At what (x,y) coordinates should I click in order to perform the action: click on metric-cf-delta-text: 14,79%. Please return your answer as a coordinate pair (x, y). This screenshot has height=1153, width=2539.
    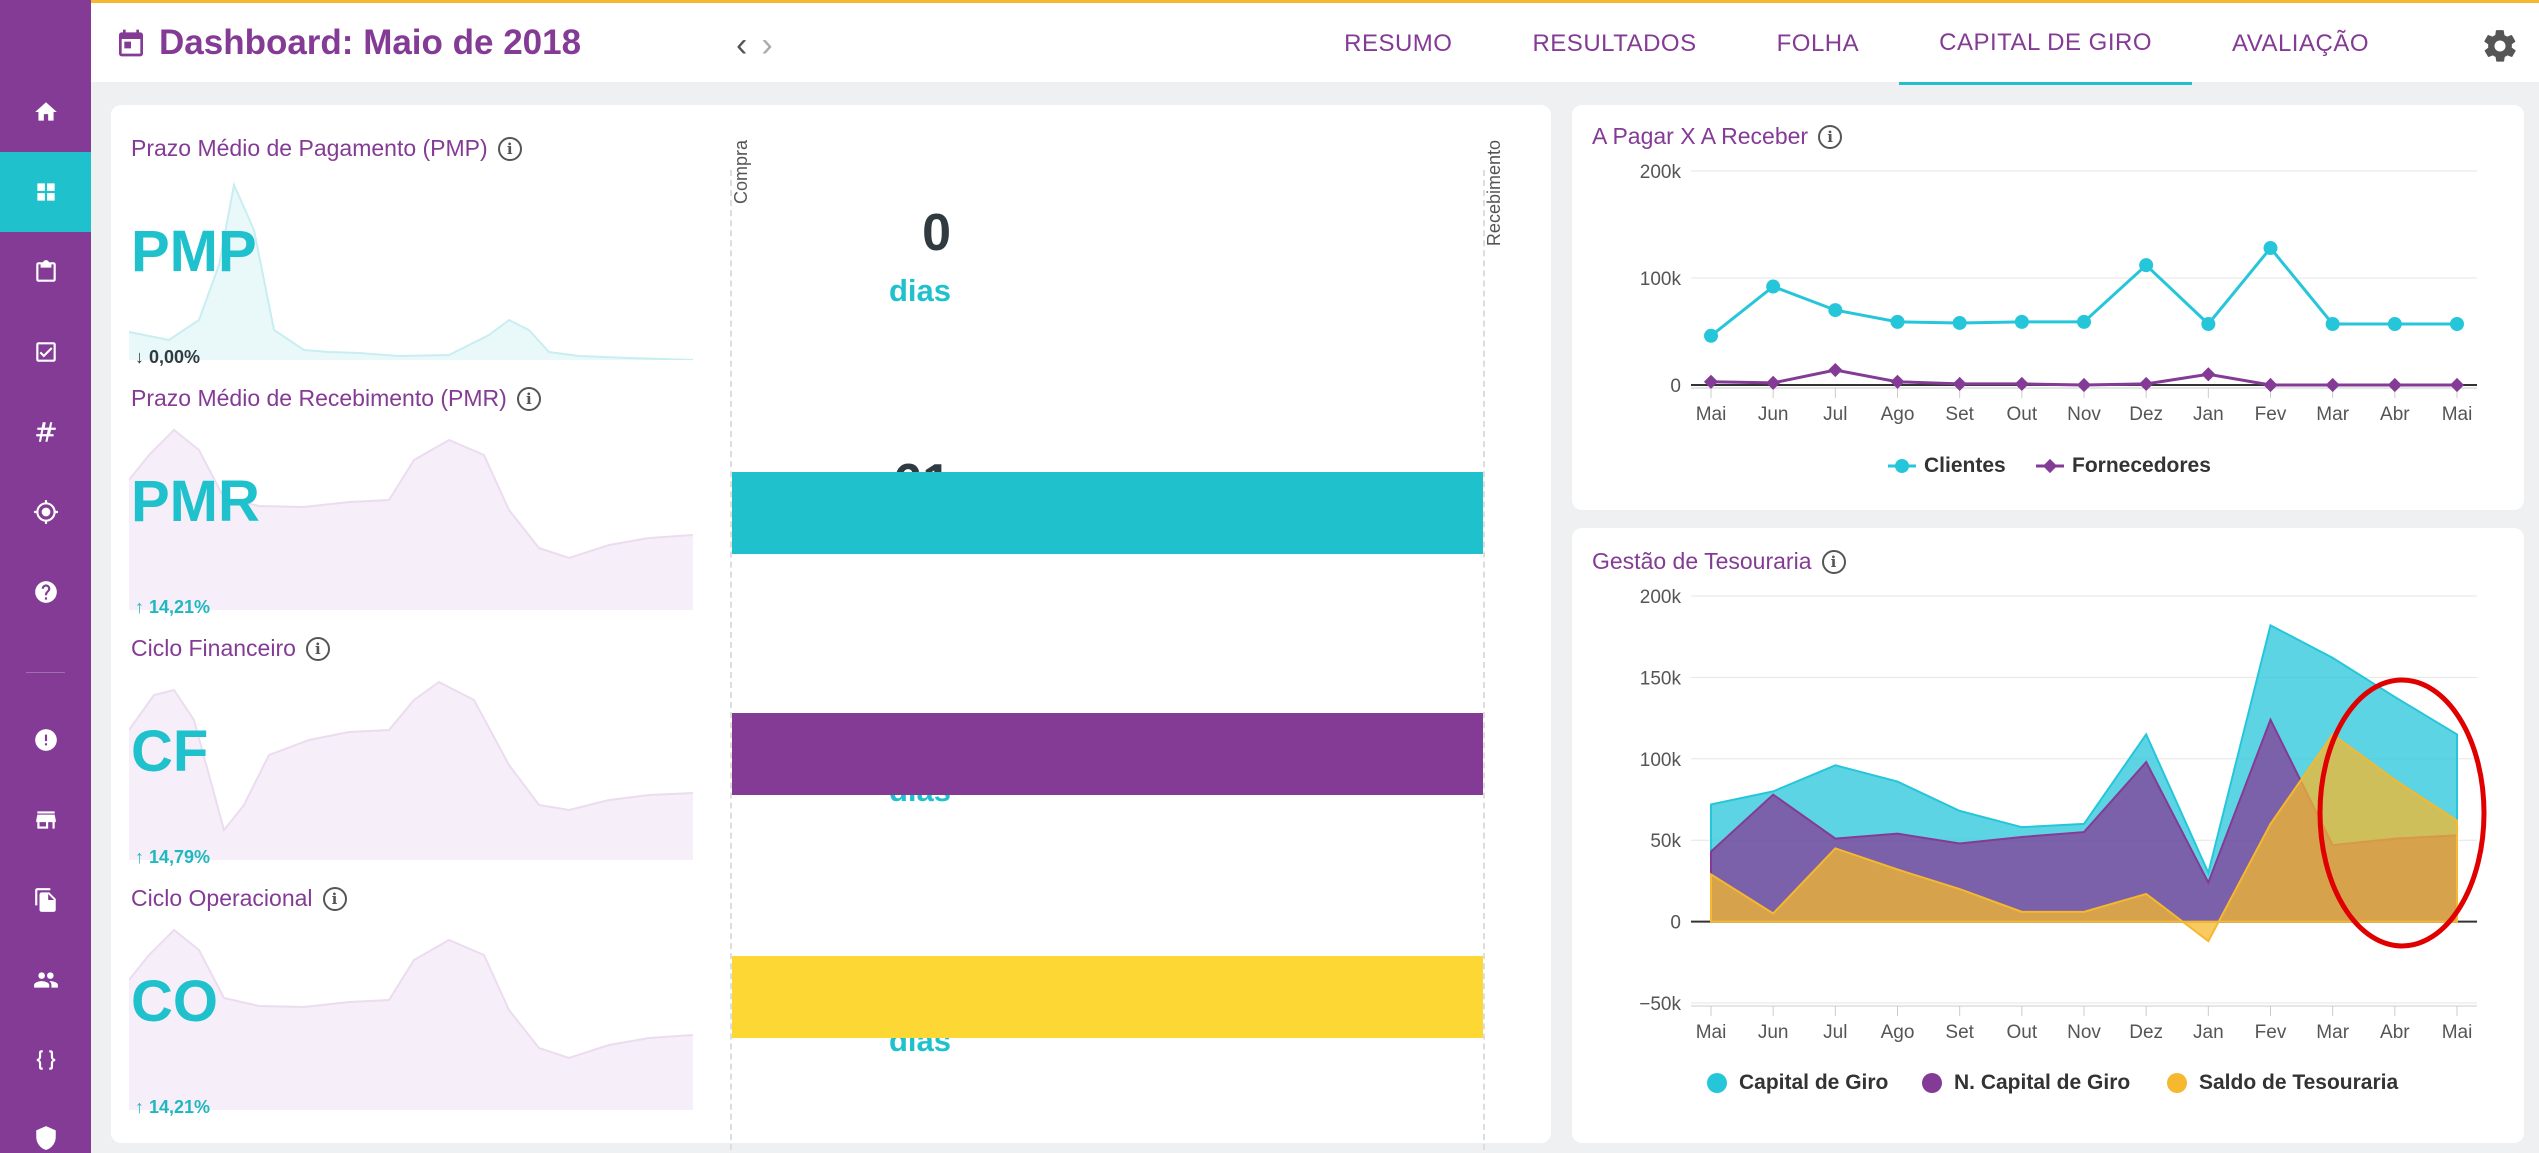
    Looking at the image, I should click on (180, 857).